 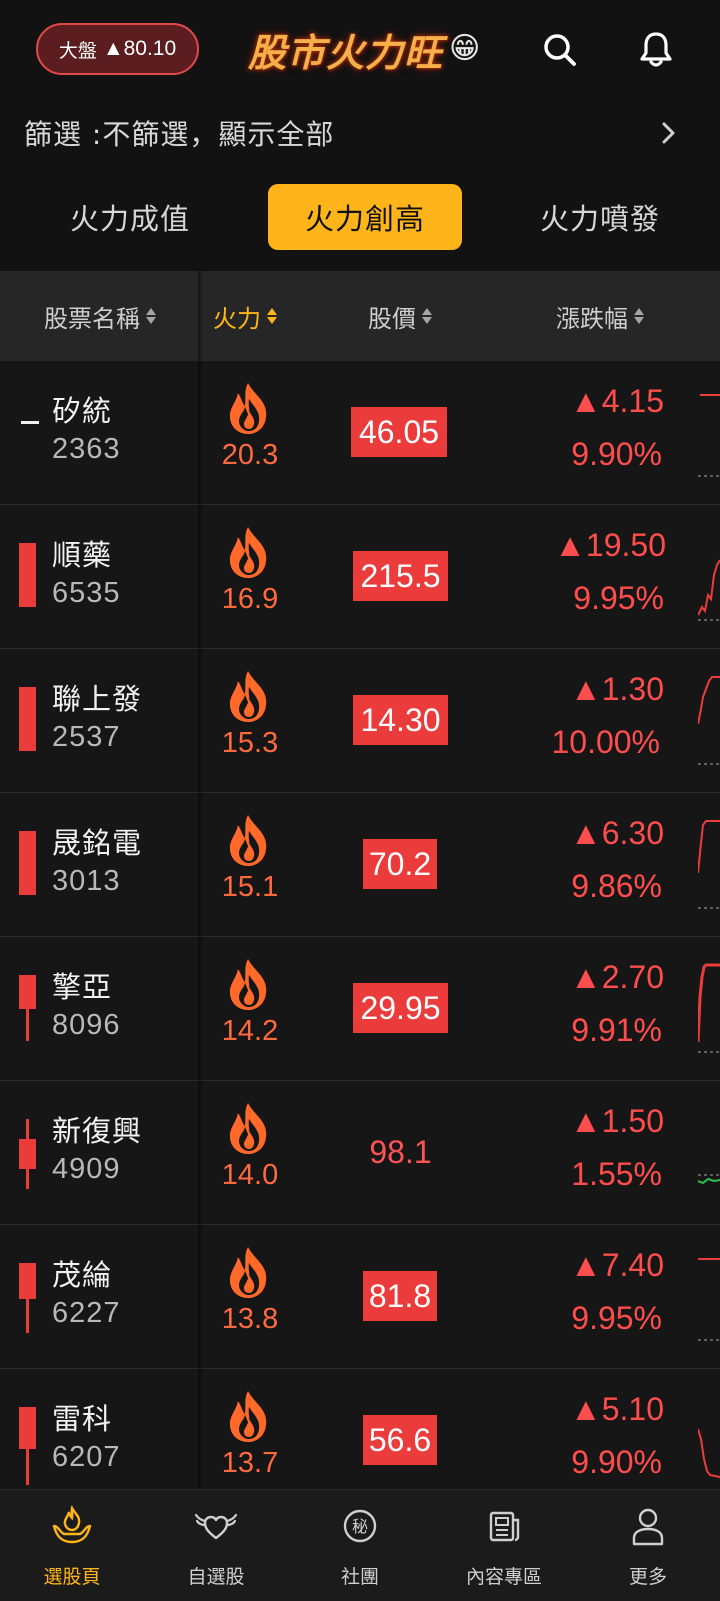 I want to click on stock-code: 2363, so click(x=86, y=449).